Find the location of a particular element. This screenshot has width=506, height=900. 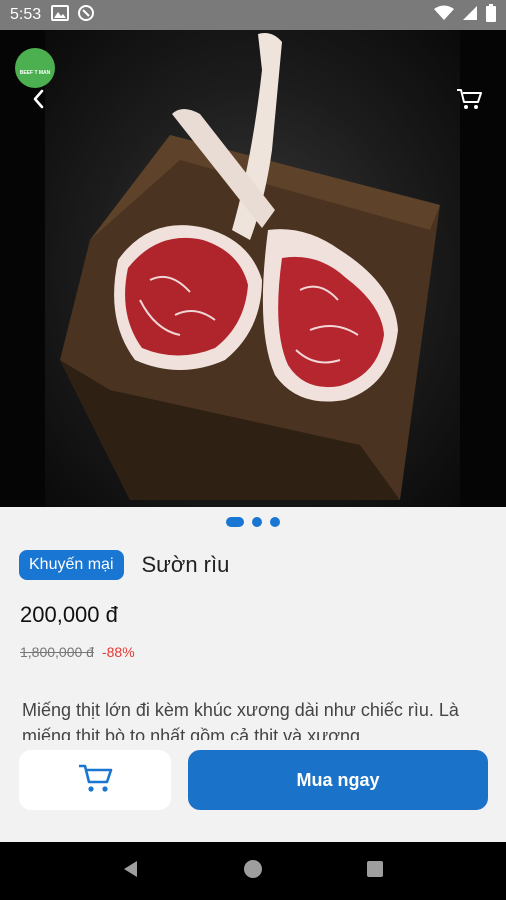

chevron-left-icon is located at coordinates (39, 101).